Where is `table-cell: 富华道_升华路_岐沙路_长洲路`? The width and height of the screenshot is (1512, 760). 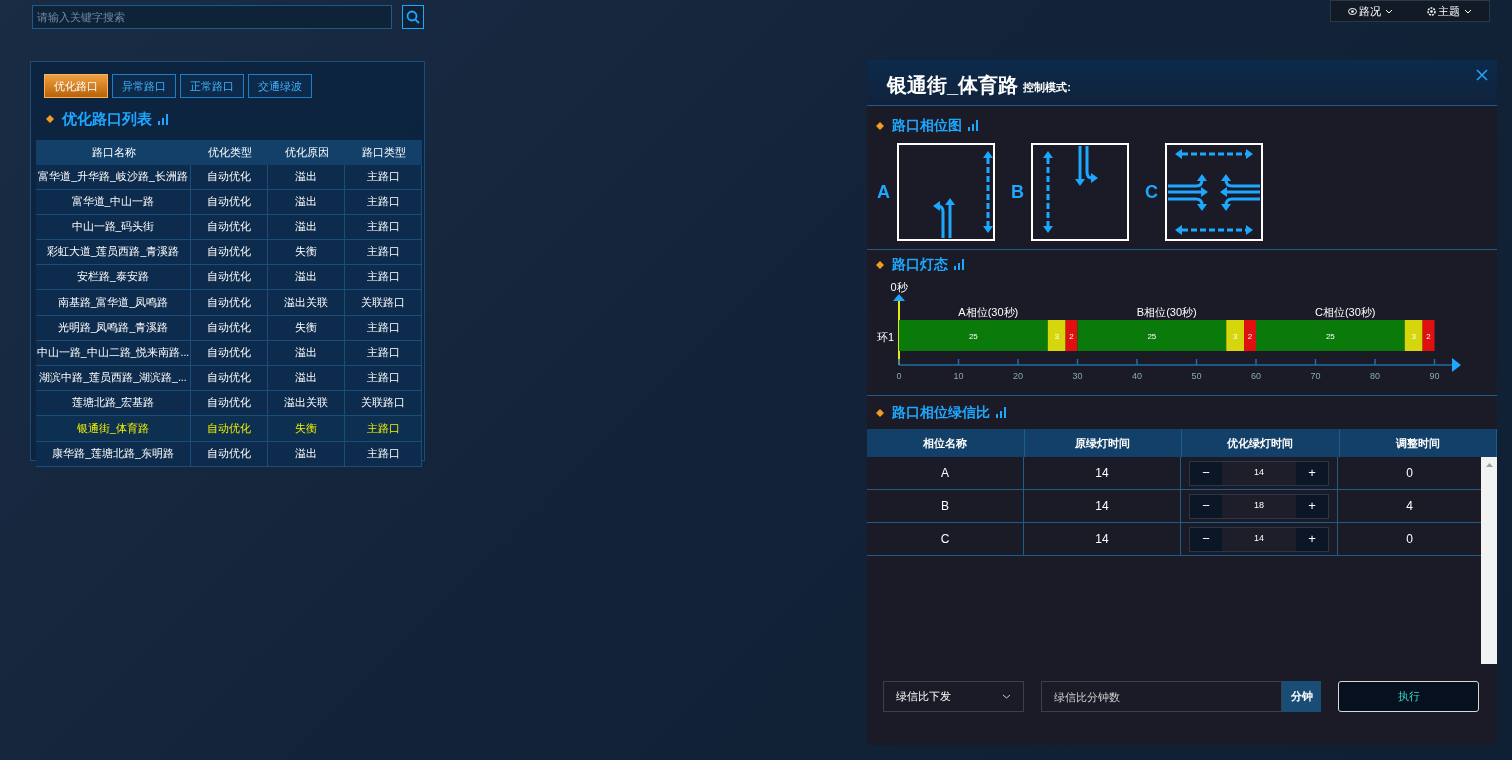
table-cell: 富华道_升华路_岐沙路_长洲路 is located at coordinates (113, 176).